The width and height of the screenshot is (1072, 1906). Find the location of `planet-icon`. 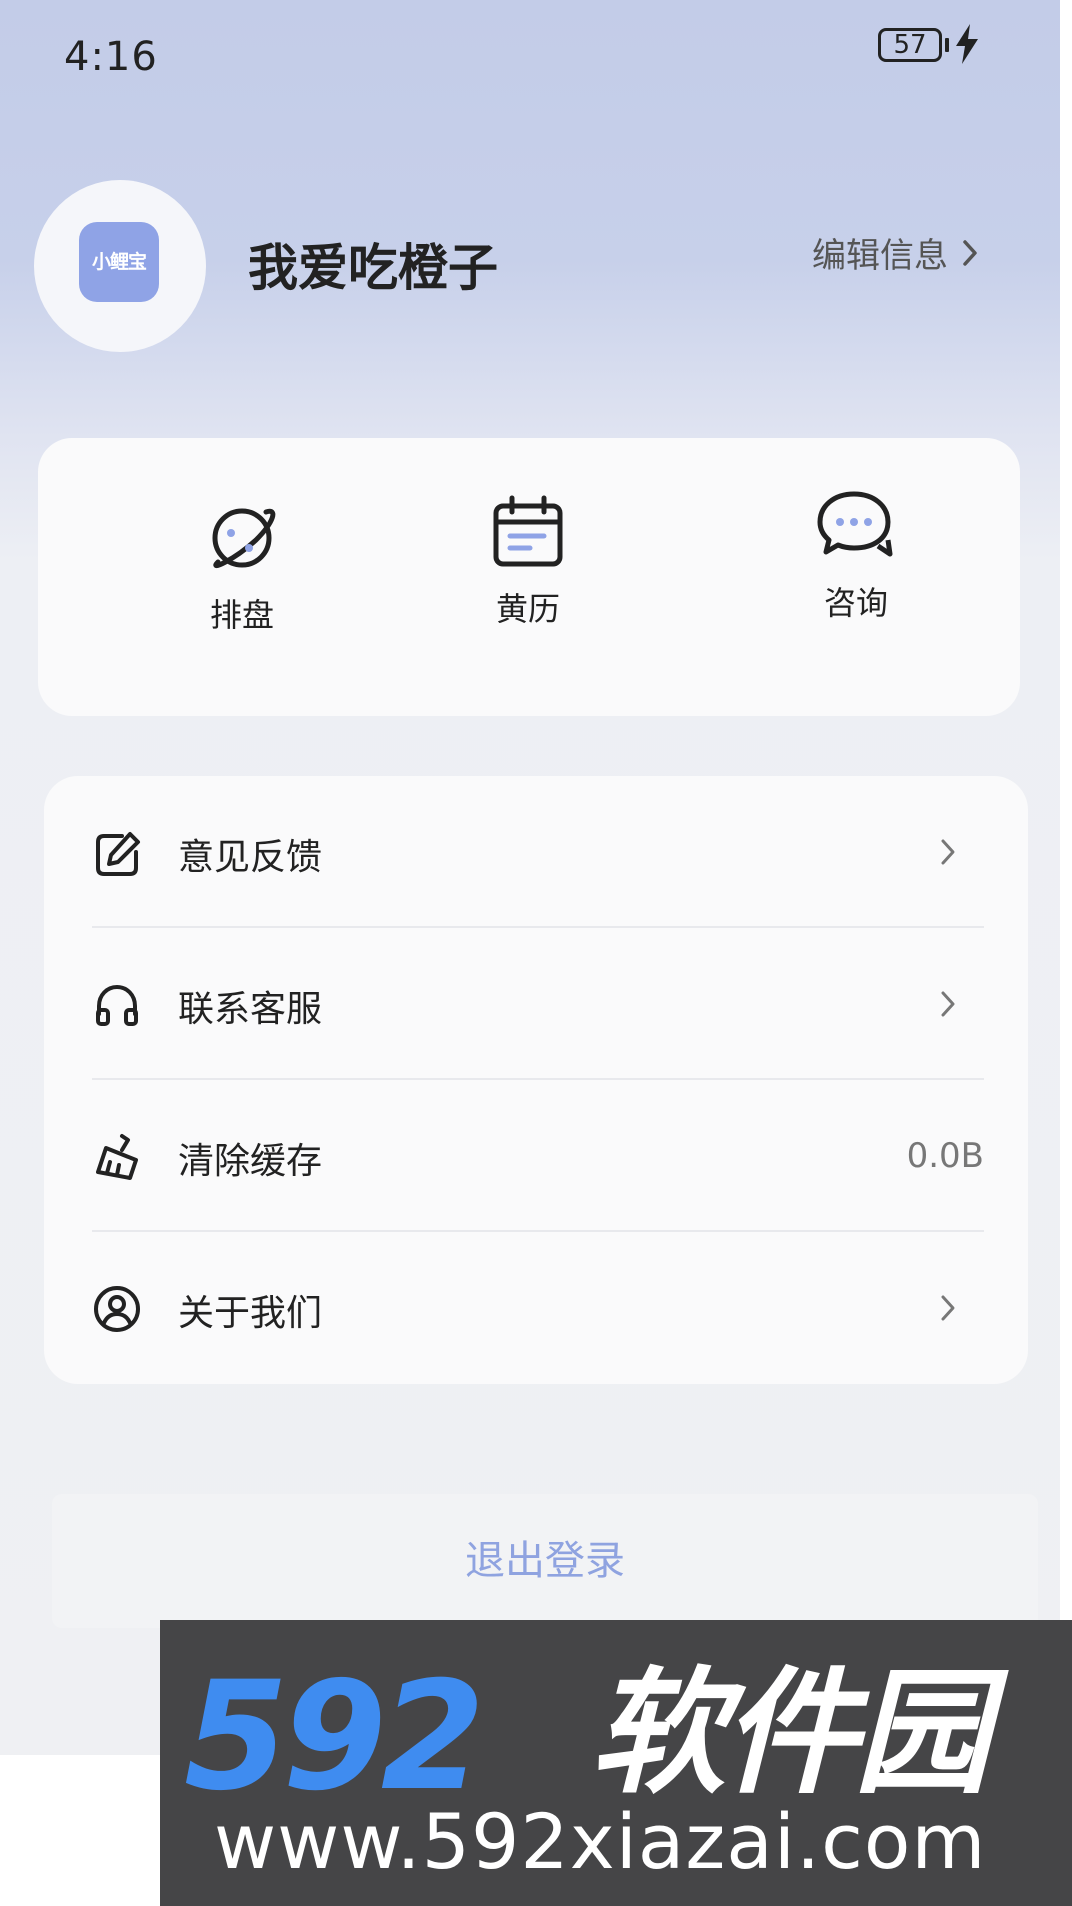

planet-icon is located at coordinates (244, 538).